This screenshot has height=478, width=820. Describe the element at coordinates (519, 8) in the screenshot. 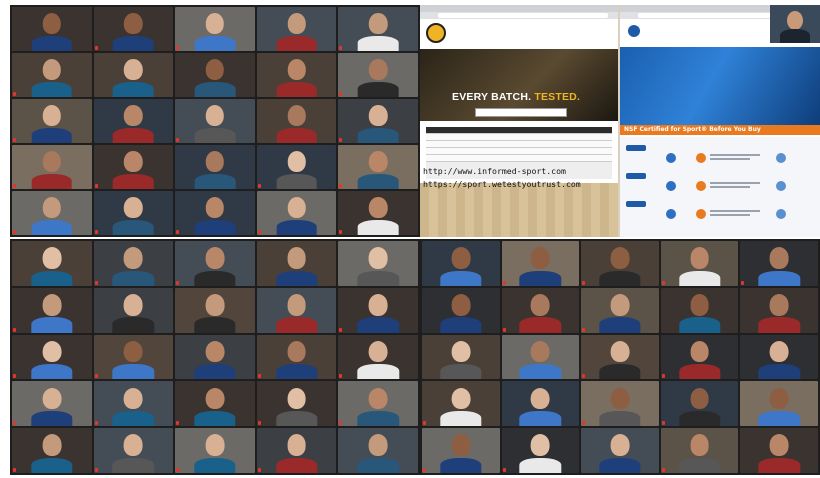

I see `tab-strip` at that location.